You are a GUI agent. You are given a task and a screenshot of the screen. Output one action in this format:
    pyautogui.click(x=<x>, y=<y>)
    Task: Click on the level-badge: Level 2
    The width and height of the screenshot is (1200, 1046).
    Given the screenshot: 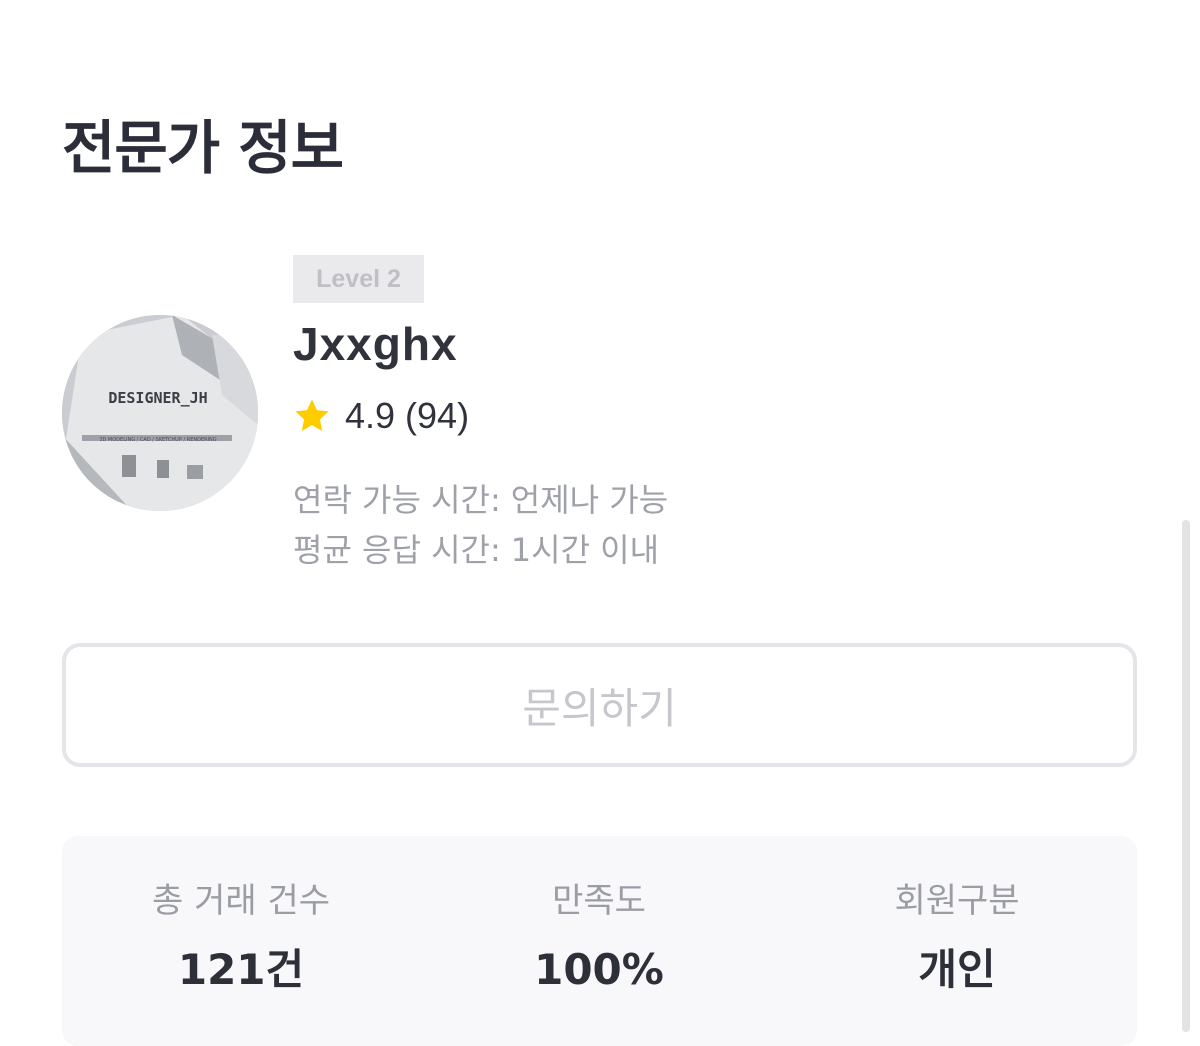 What is the action you would take?
    pyautogui.click(x=358, y=279)
    